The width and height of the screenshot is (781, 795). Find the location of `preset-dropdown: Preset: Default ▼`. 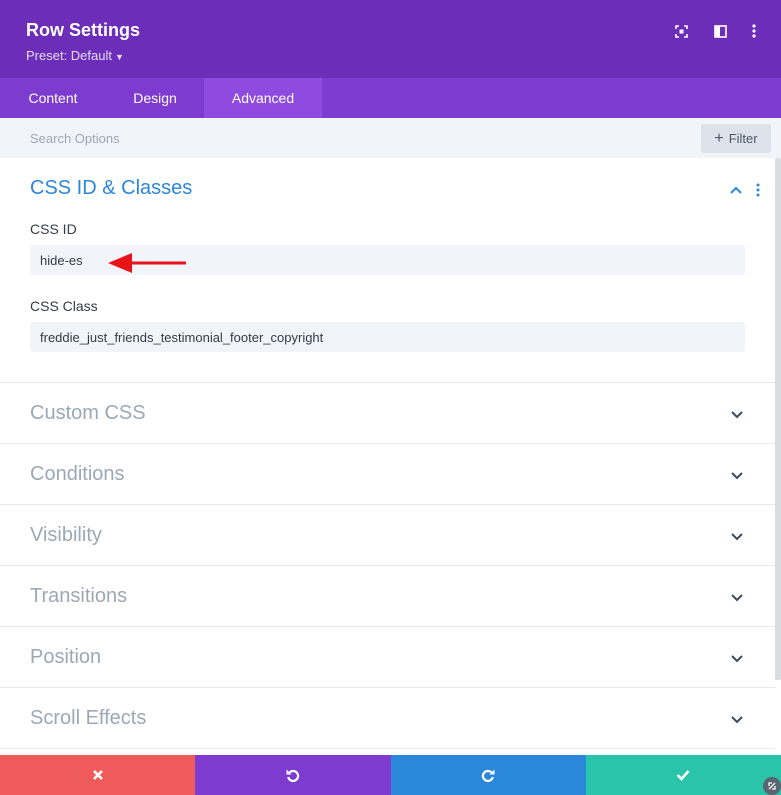

preset-dropdown: Preset: Default ▼ is located at coordinates (75, 55).